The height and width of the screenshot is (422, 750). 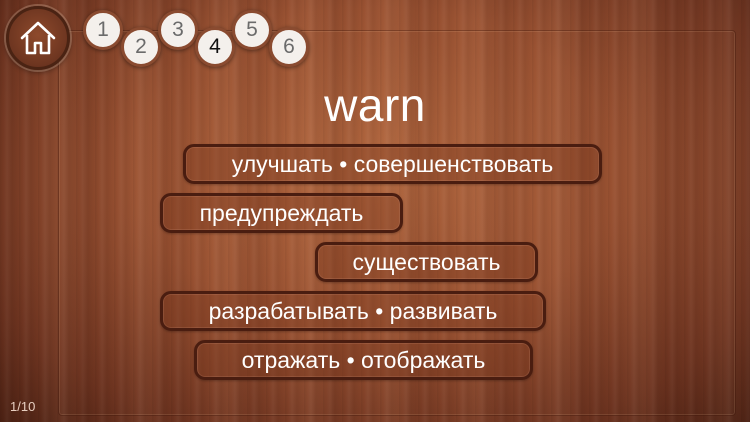 I want to click on level-button-5: 5, so click(x=252, y=30).